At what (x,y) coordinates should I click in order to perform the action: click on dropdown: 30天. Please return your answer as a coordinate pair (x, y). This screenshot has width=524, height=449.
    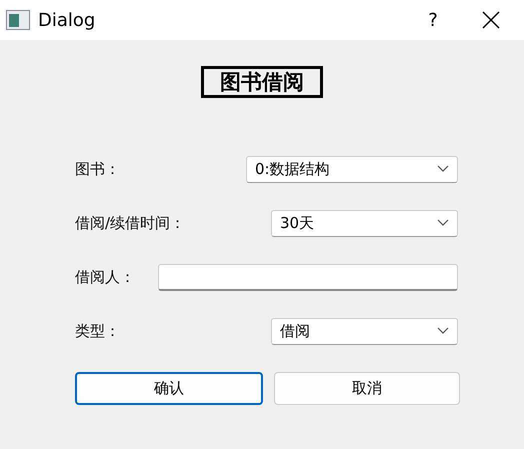
    Looking at the image, I should click on (364, 223).